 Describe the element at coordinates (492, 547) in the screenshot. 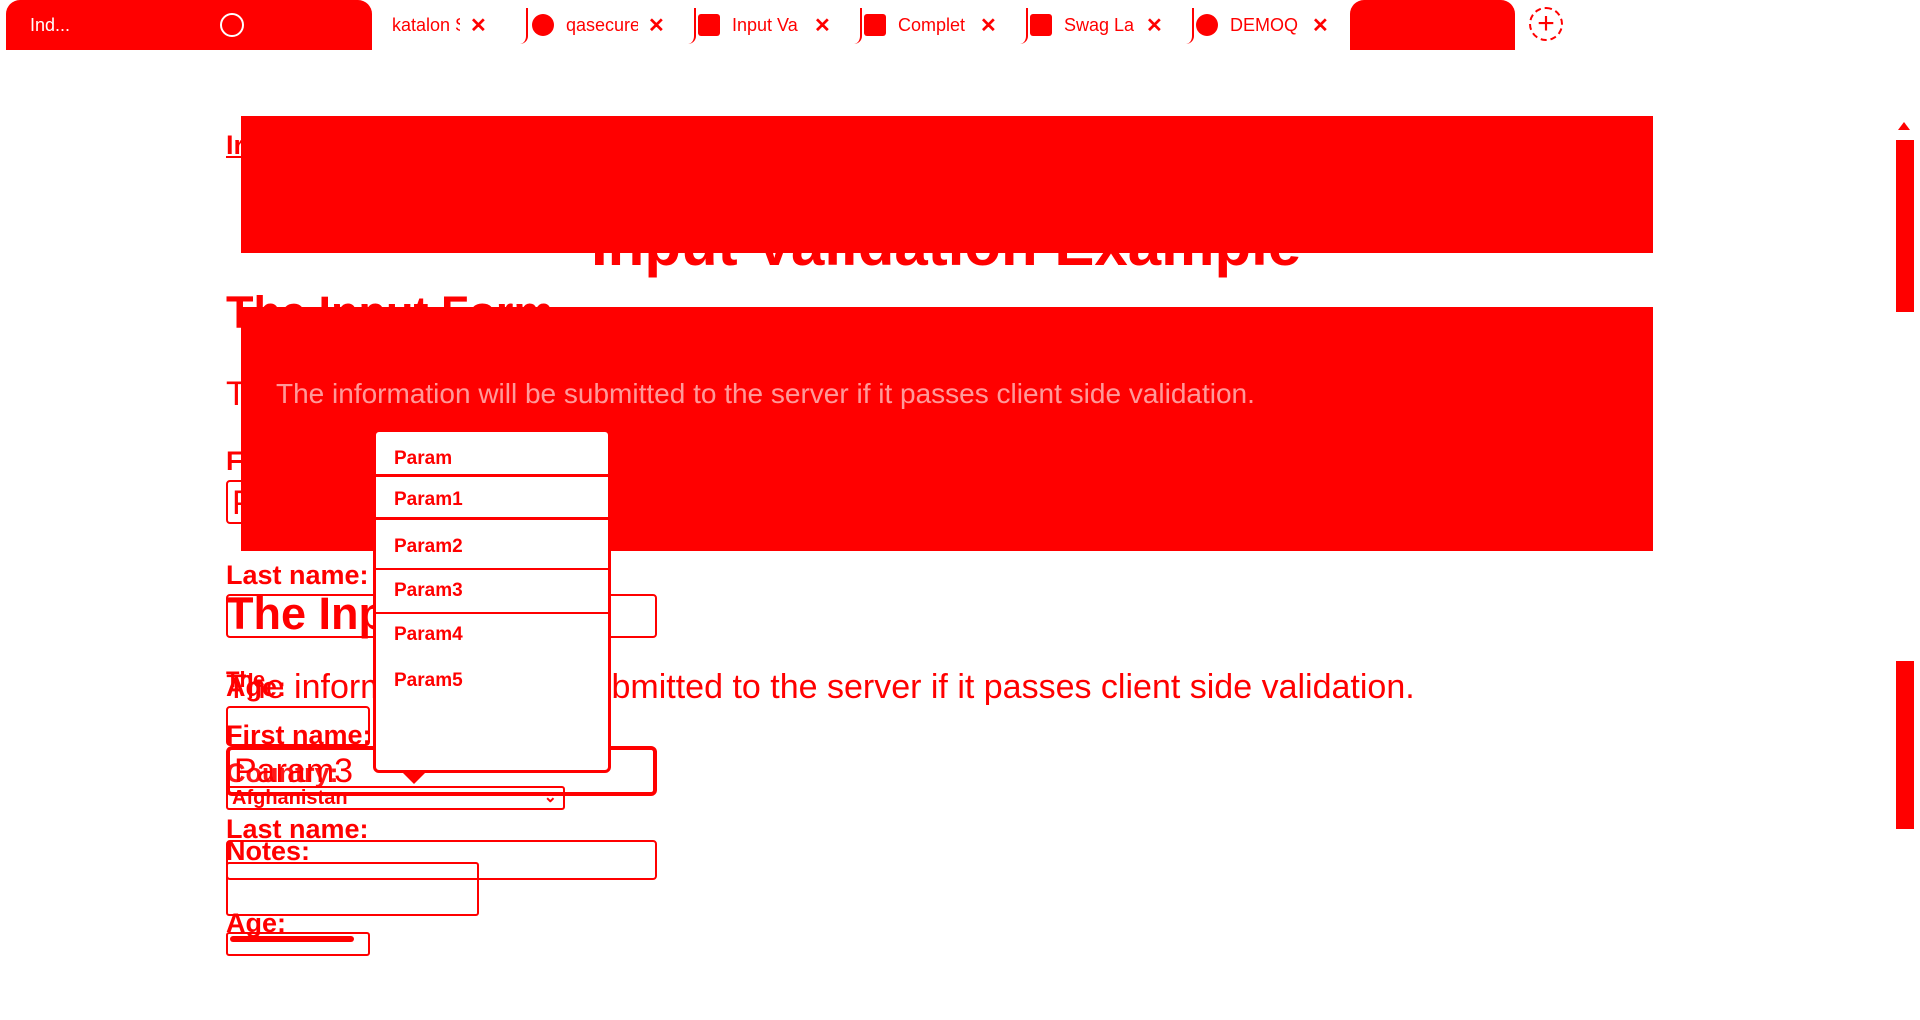

I see `autocomplete-option: Param2` at that location.